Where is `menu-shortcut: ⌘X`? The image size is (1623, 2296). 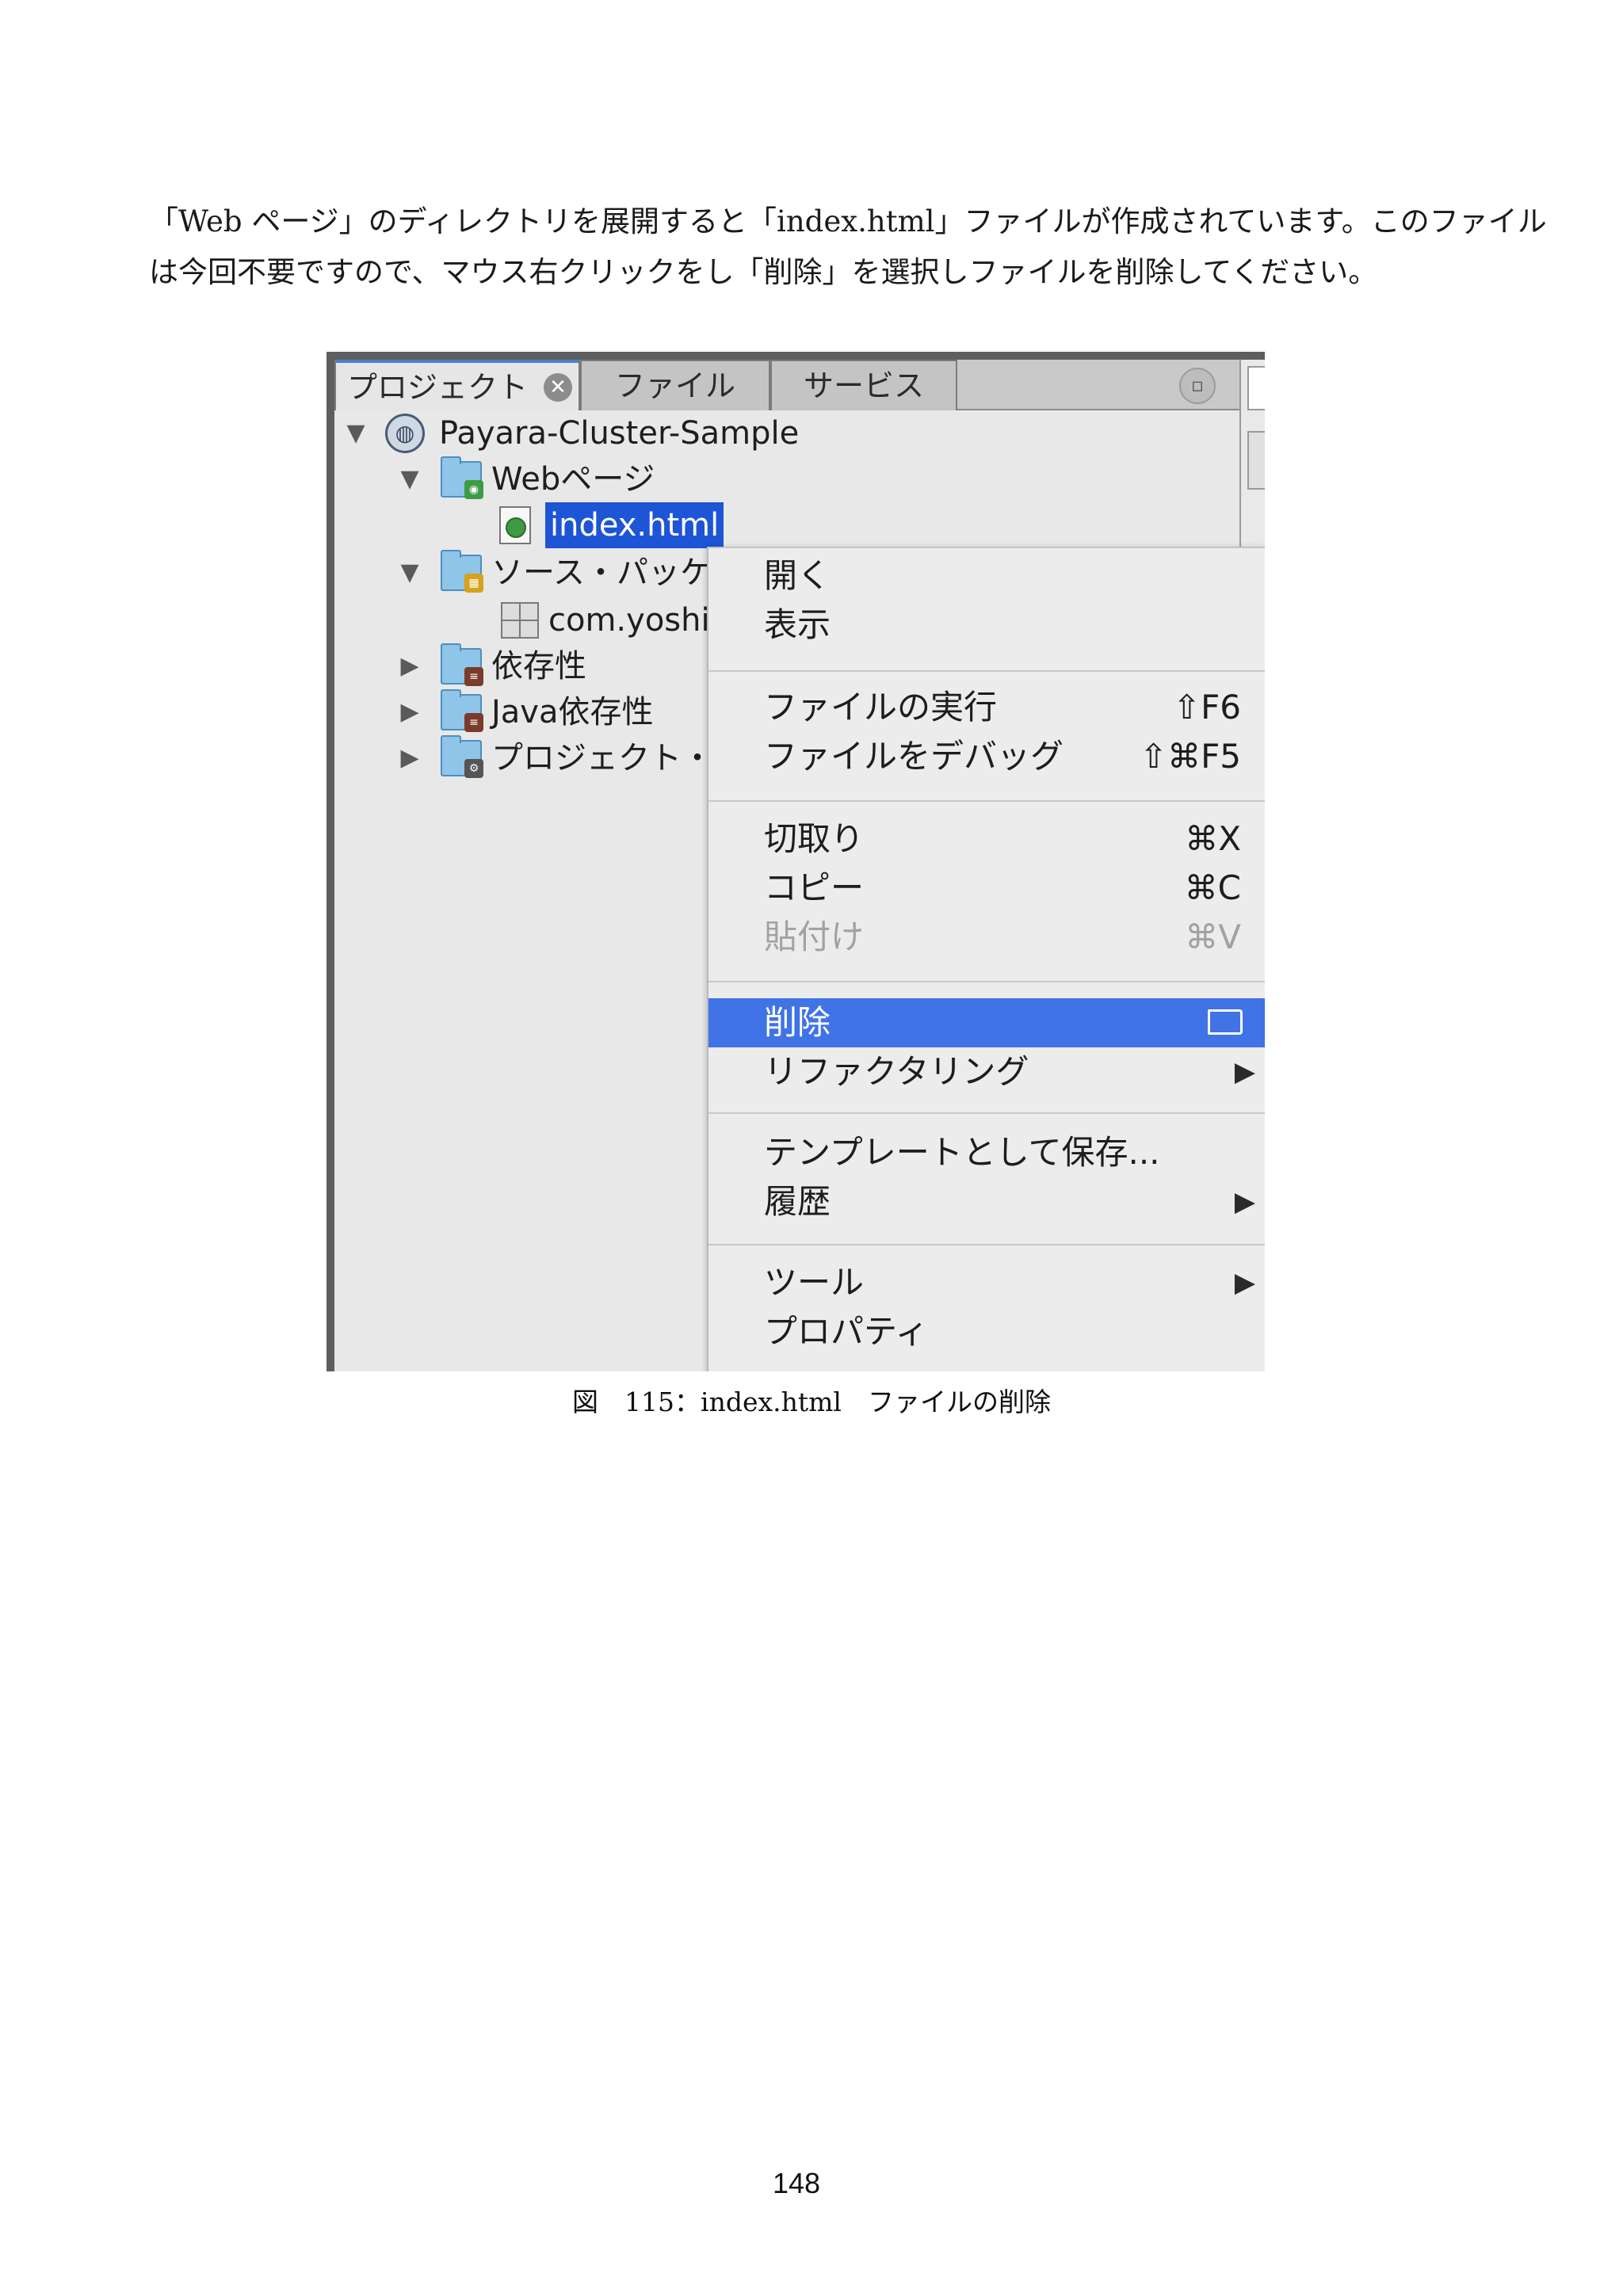
menu-shortcut: ⌘X is located at coordinates (1213, 838).